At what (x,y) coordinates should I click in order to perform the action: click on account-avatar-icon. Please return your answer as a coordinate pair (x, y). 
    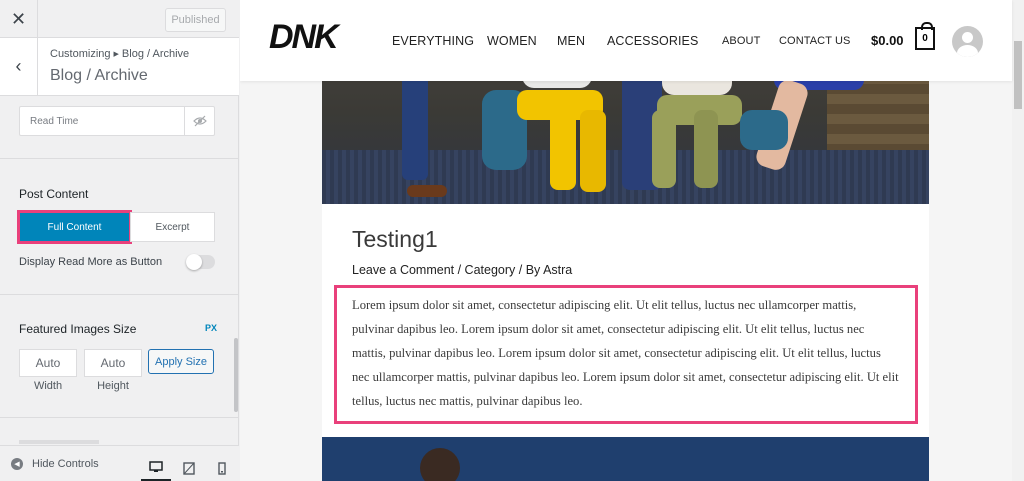
    Looking at the image, I should click on (967, 41).